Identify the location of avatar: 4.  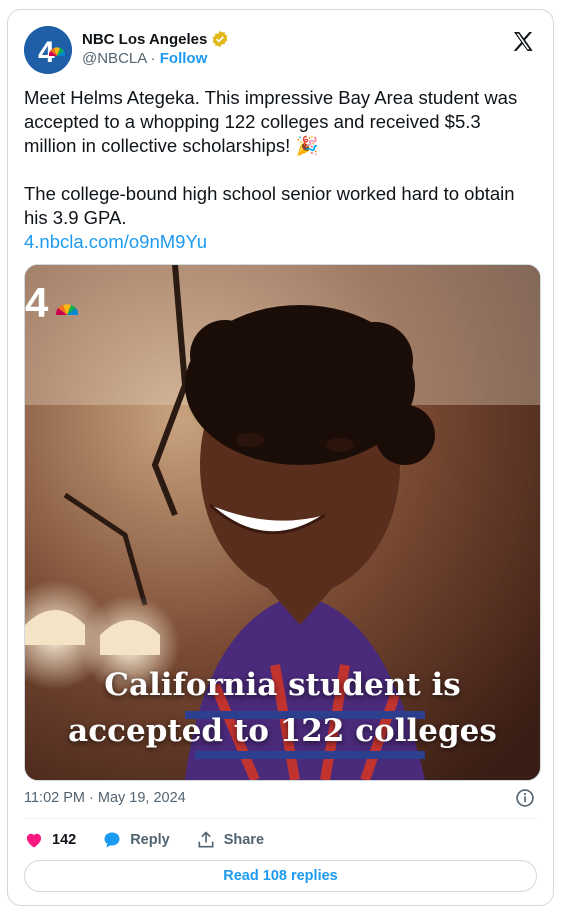
(48, 50).